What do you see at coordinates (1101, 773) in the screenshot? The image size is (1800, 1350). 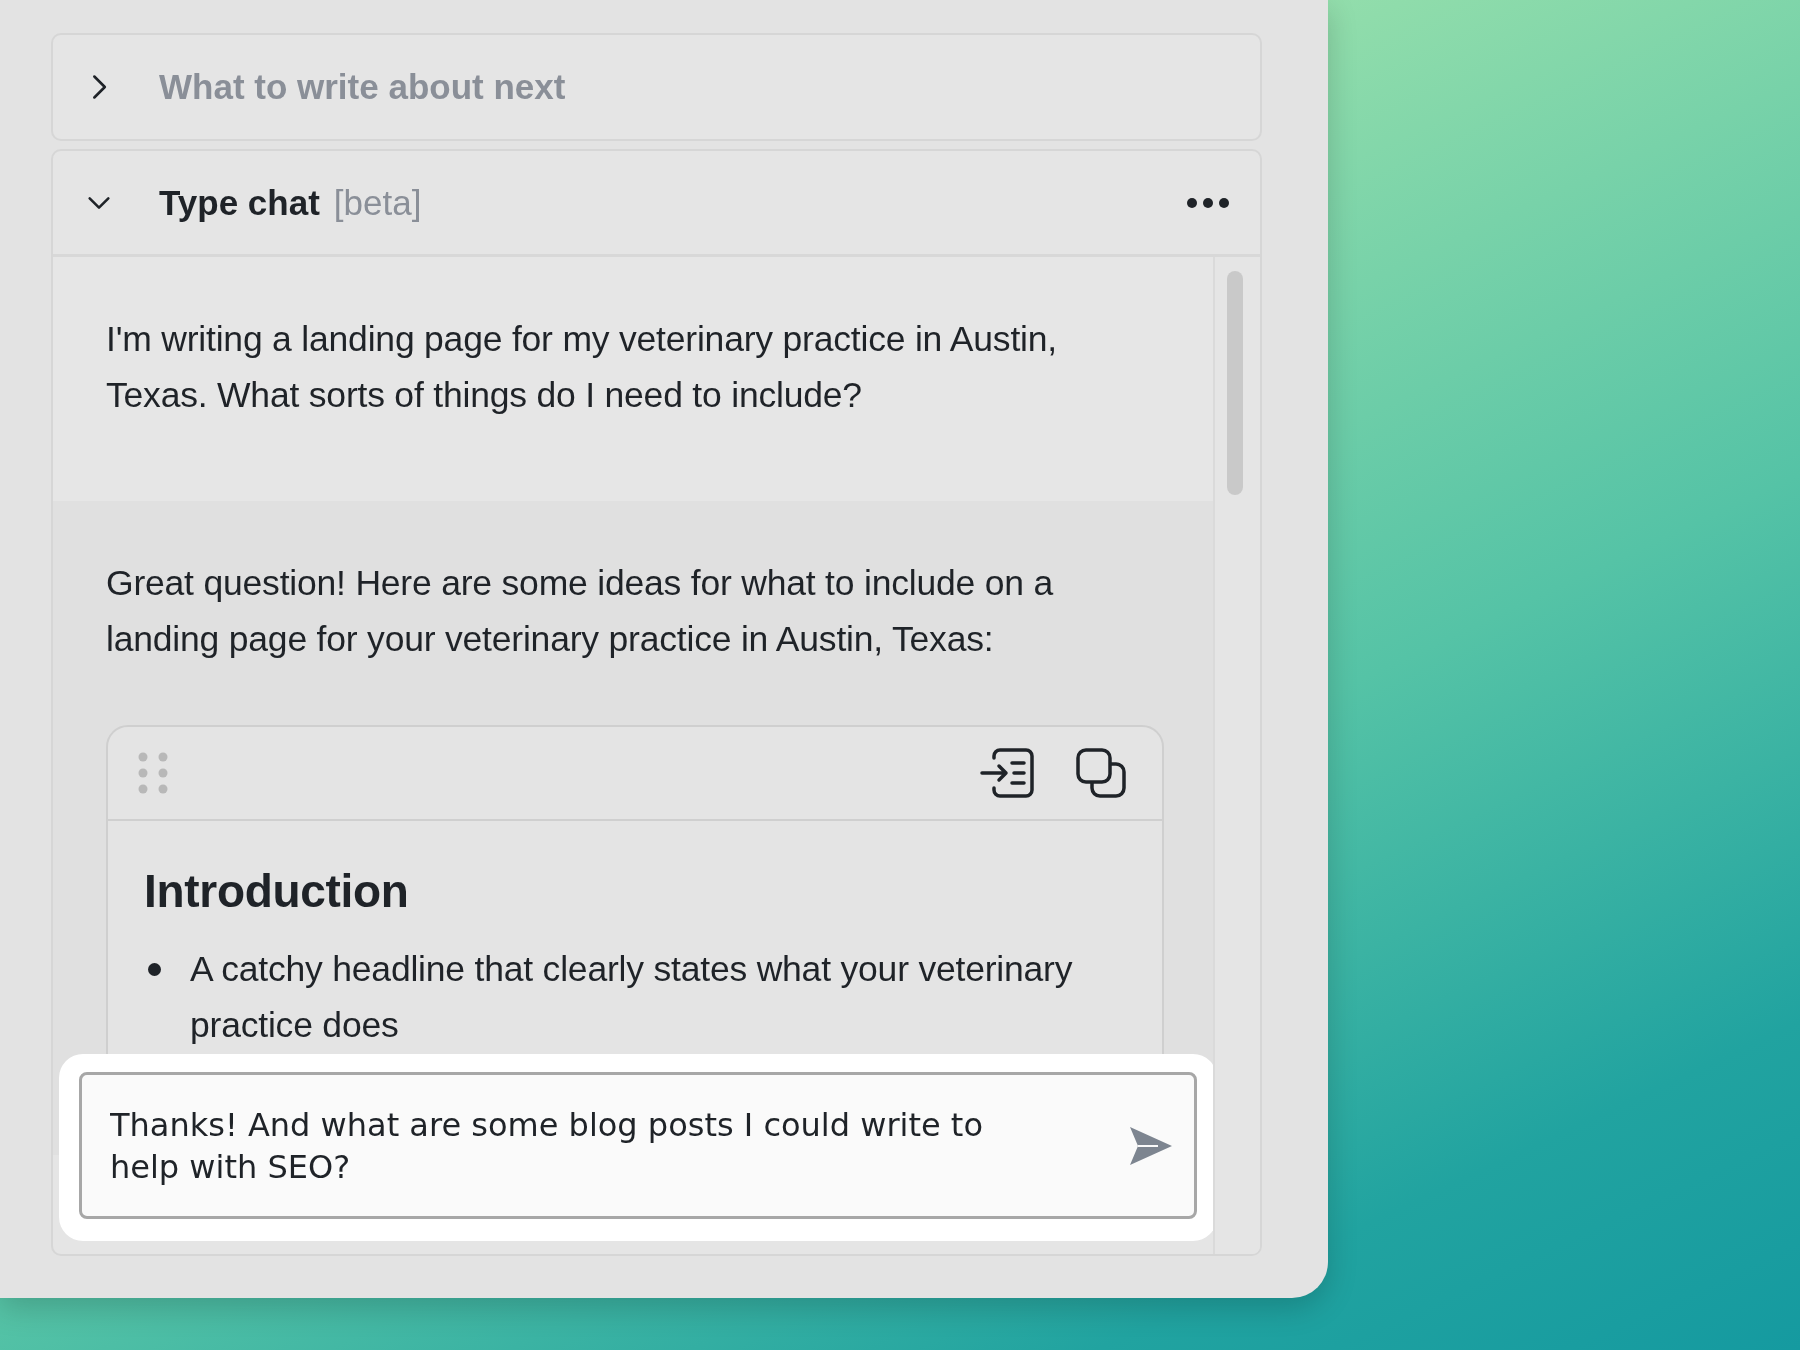 I see `copy-icon` at bounding box center [1101, 773].